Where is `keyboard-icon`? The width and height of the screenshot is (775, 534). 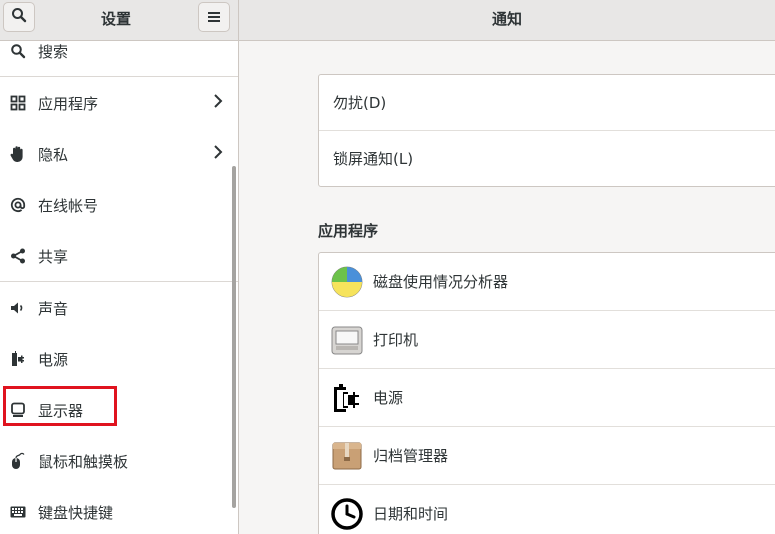 keyboard-icon is located at coordinates (18, 512).